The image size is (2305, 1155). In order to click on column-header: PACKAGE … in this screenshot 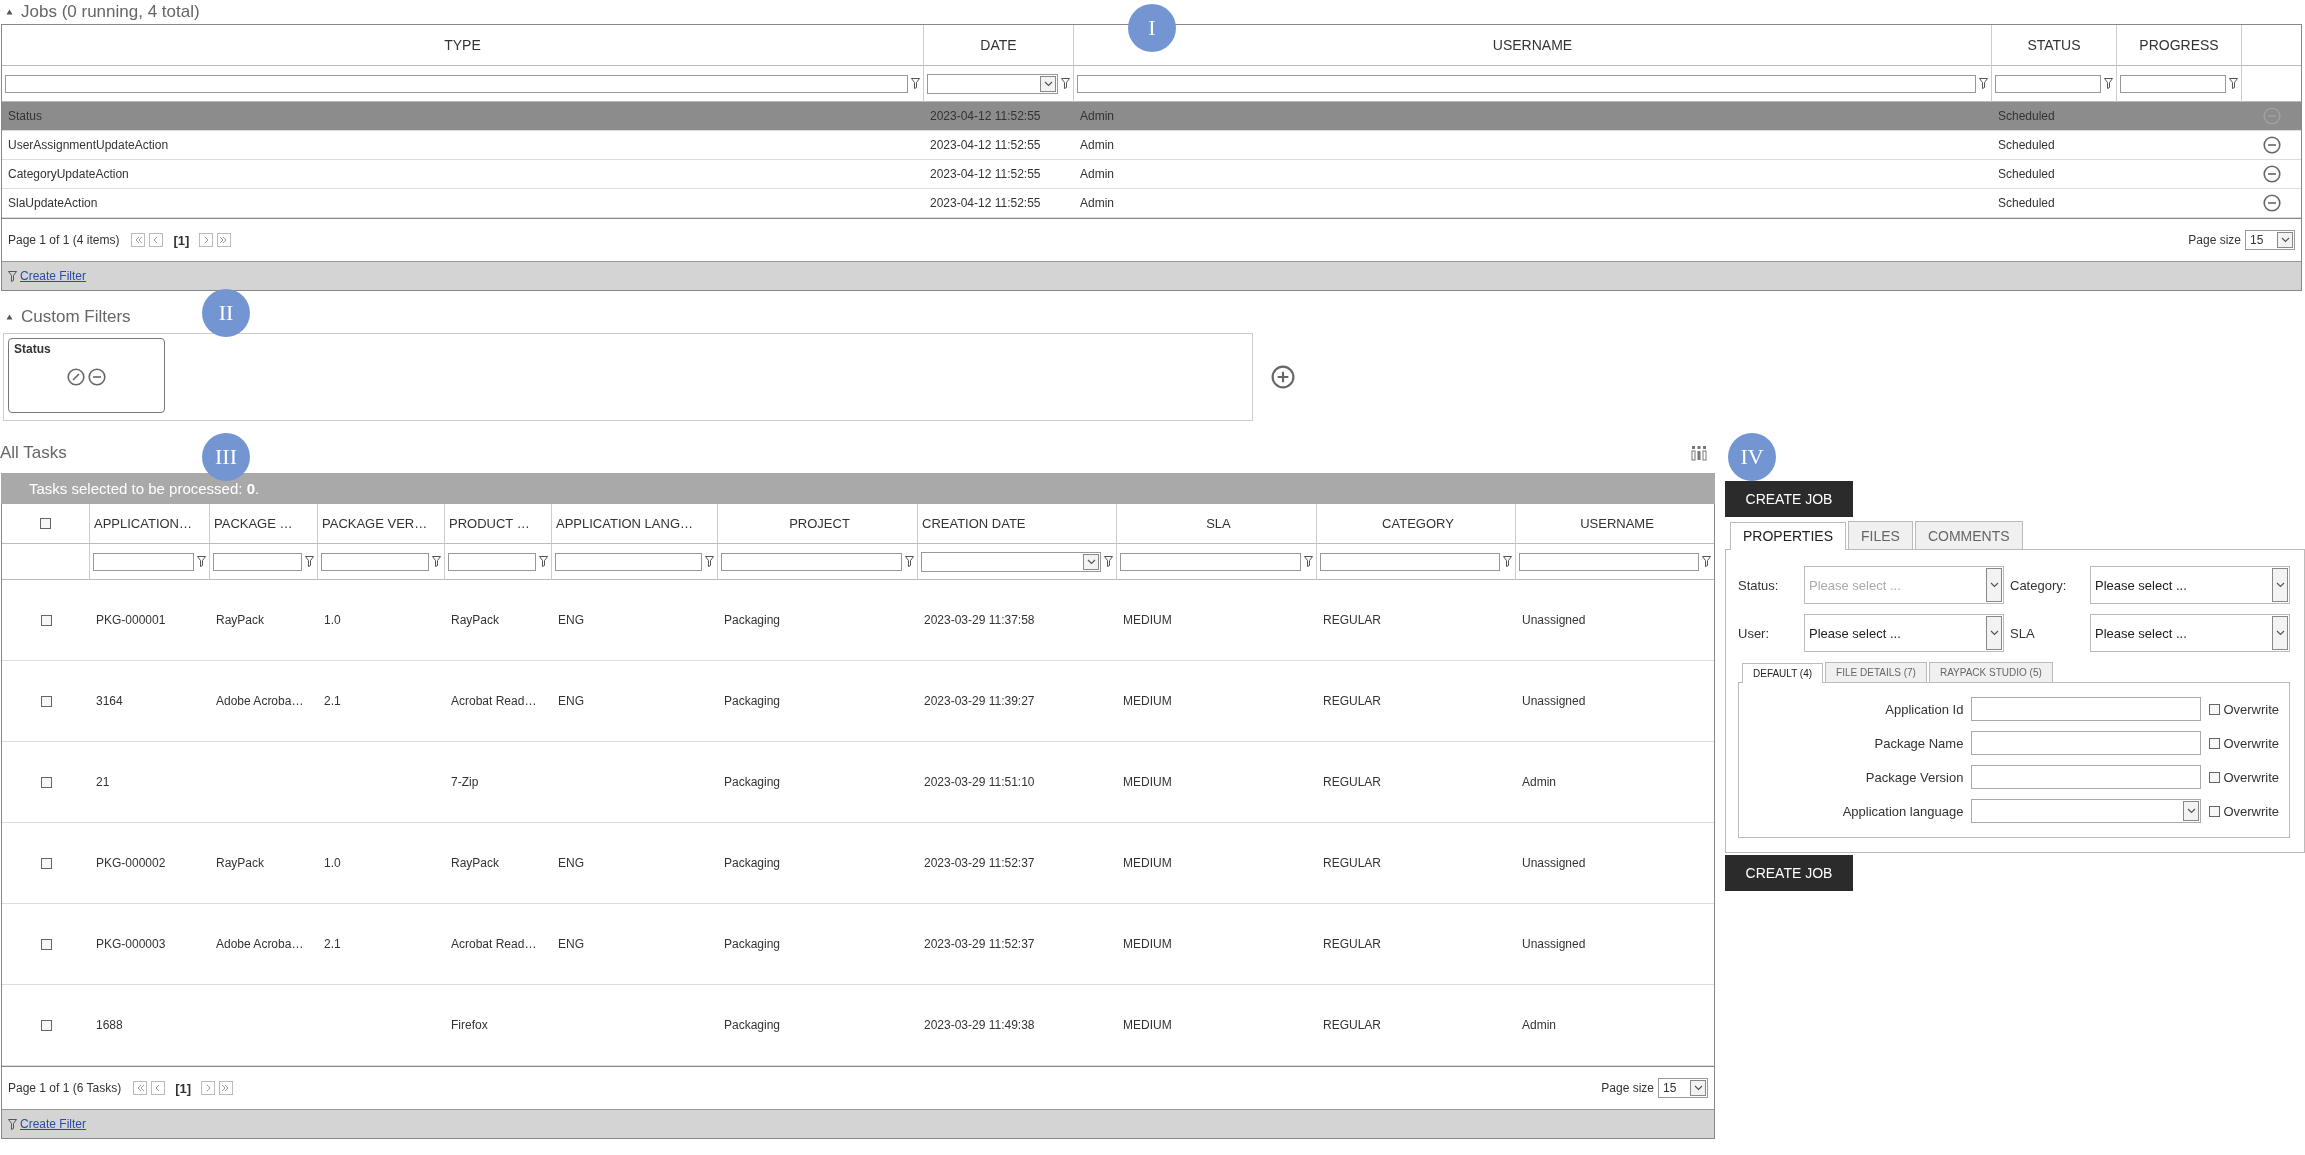, I will do `click(264, 524)`.